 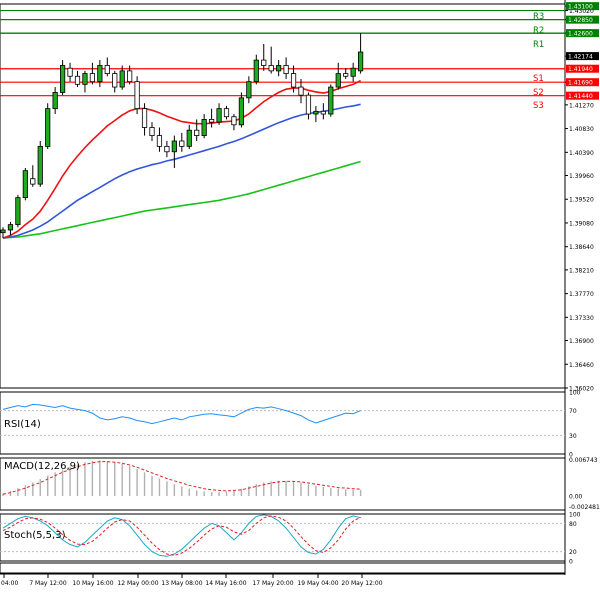 What do you see at coordinates (581, 318) in the screenshot?
I see `price-tick-label: 1.37330` at bounding box center [581, 318].